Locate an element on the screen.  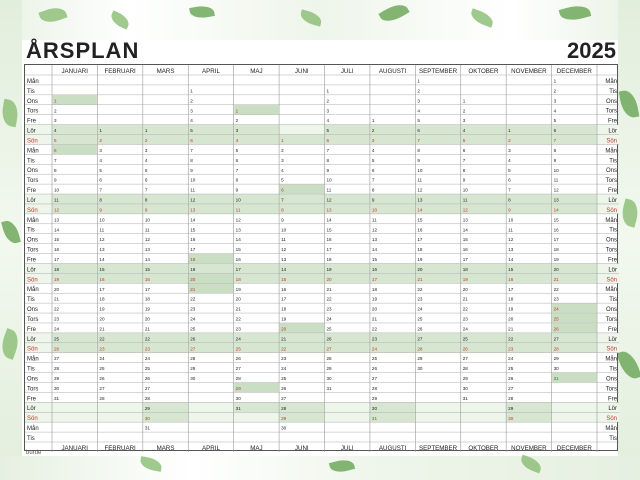
weekday-label-right: Fre is located at coordinates (613, 191).